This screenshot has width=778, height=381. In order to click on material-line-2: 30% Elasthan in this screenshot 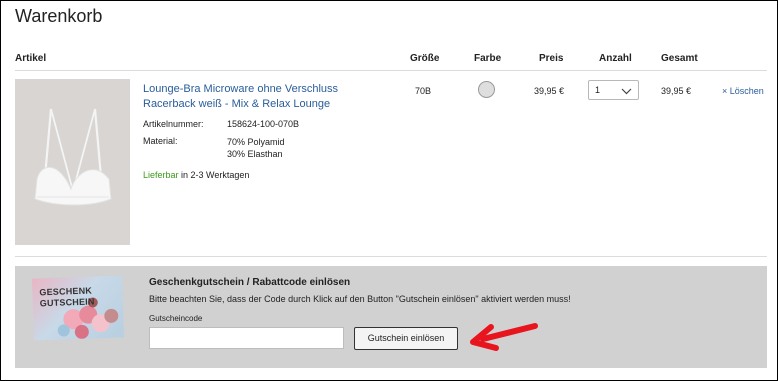, I will do `click(255, 154)`.